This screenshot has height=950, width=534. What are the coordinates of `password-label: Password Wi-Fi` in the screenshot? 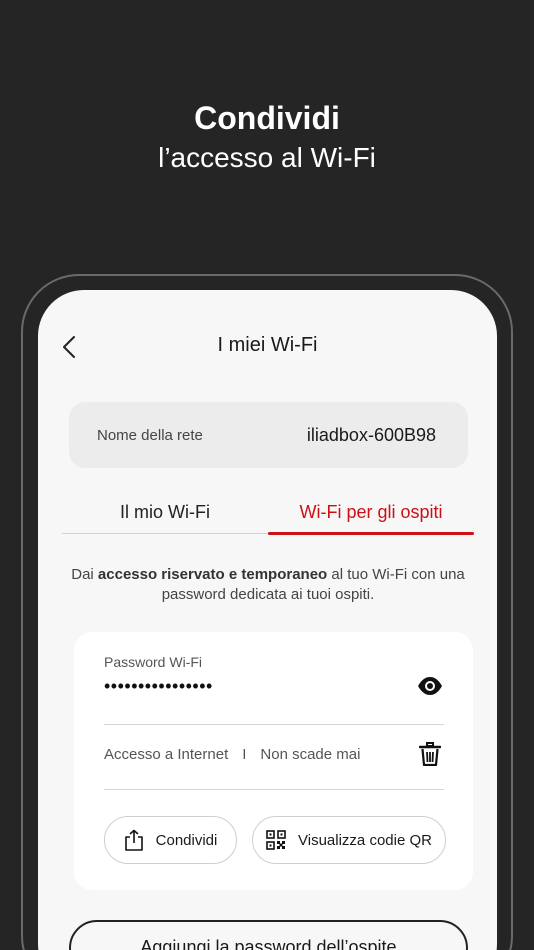 It's located at (153, 662).